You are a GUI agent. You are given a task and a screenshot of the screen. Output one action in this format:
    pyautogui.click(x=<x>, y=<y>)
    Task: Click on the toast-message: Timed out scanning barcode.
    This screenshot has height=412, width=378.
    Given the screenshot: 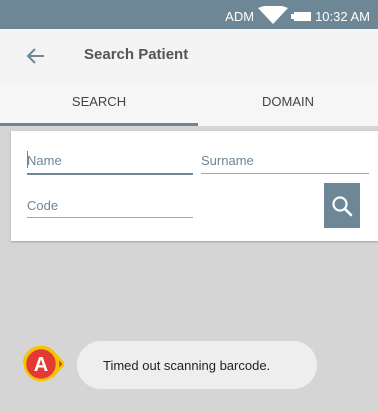 What is the action you would take?
    pyautogui.click(x=197, y=365)
    